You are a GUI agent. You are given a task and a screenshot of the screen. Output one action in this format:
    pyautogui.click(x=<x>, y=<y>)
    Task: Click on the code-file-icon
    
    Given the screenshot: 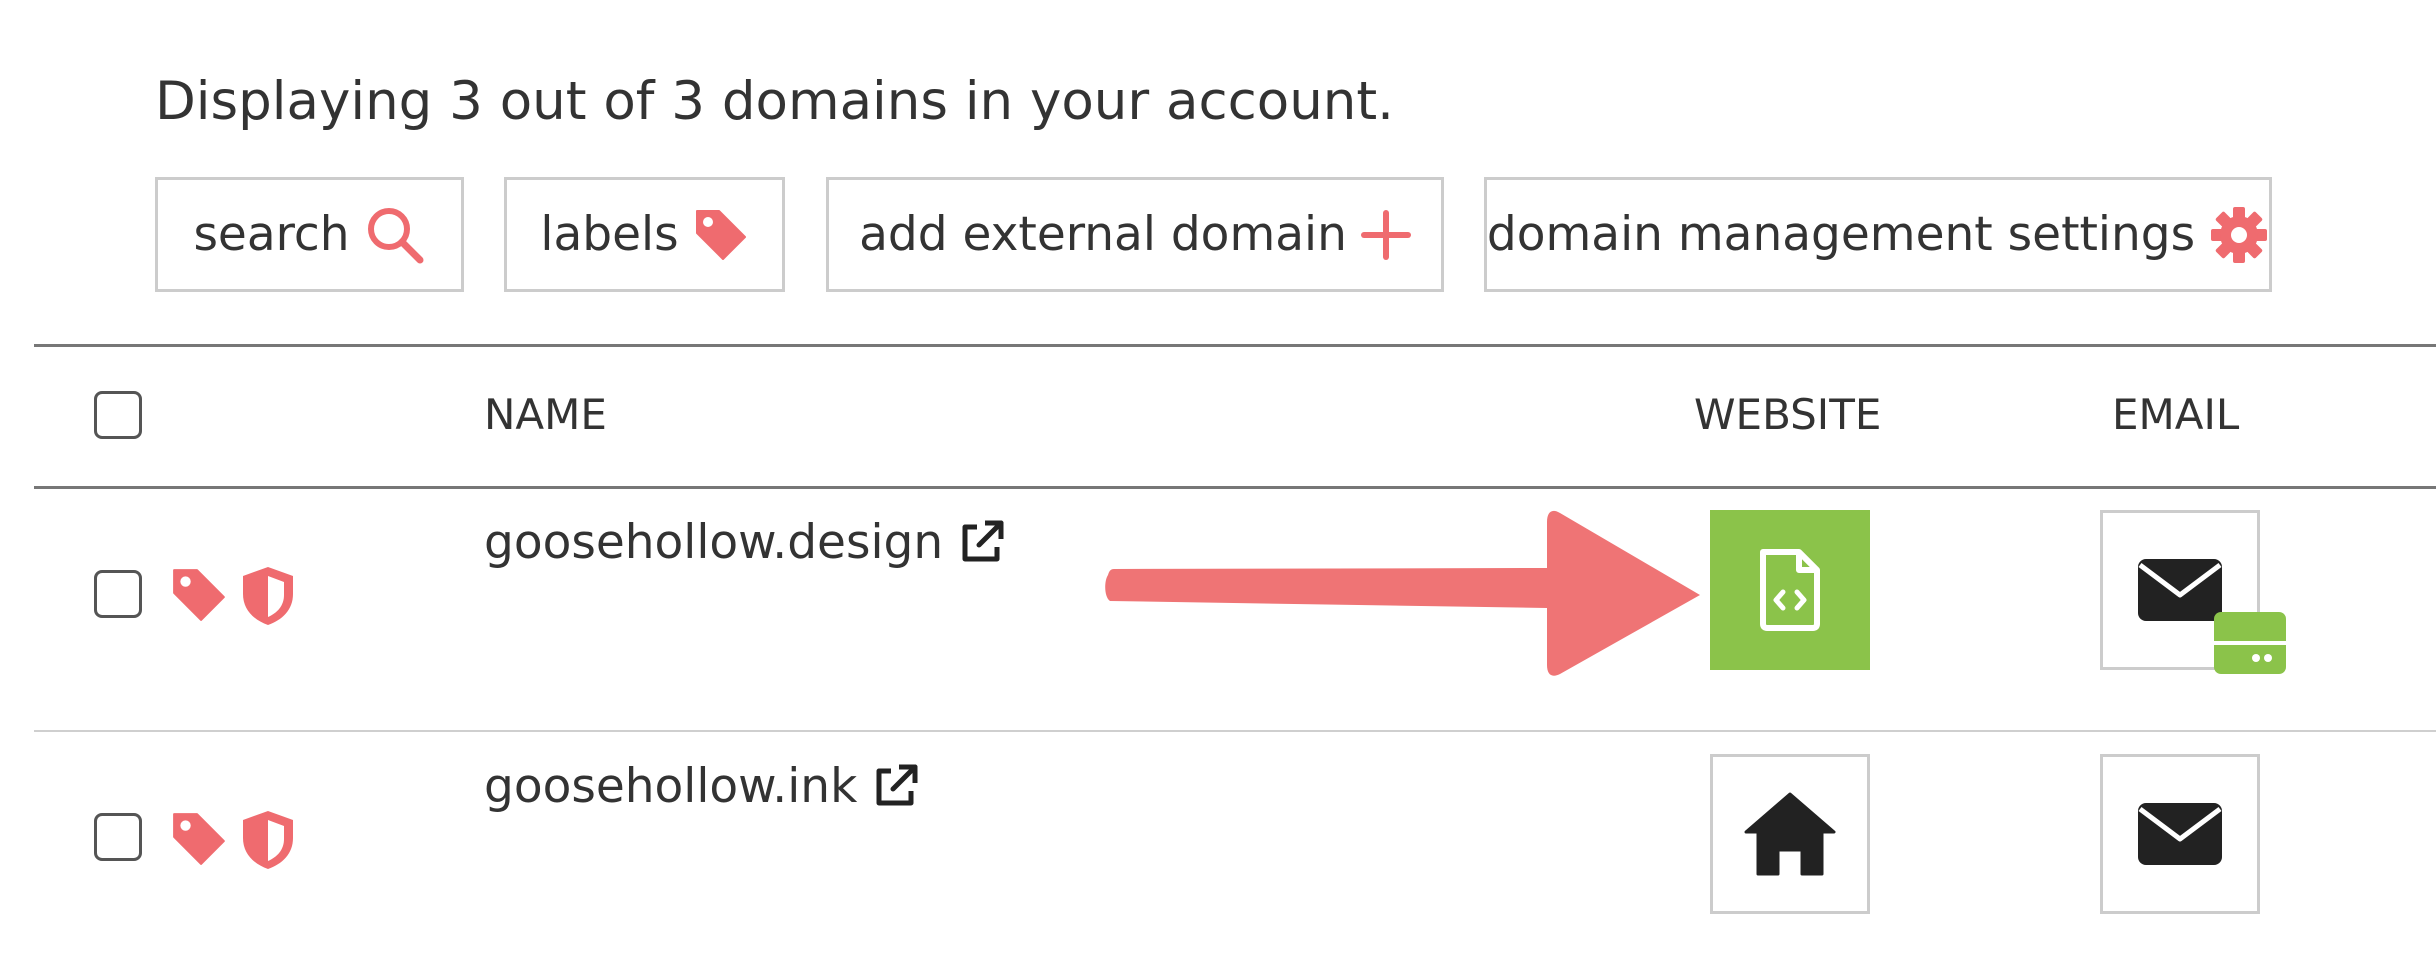 What is the action you would take?
    pyautogui.click(x=1790, y=590)
    